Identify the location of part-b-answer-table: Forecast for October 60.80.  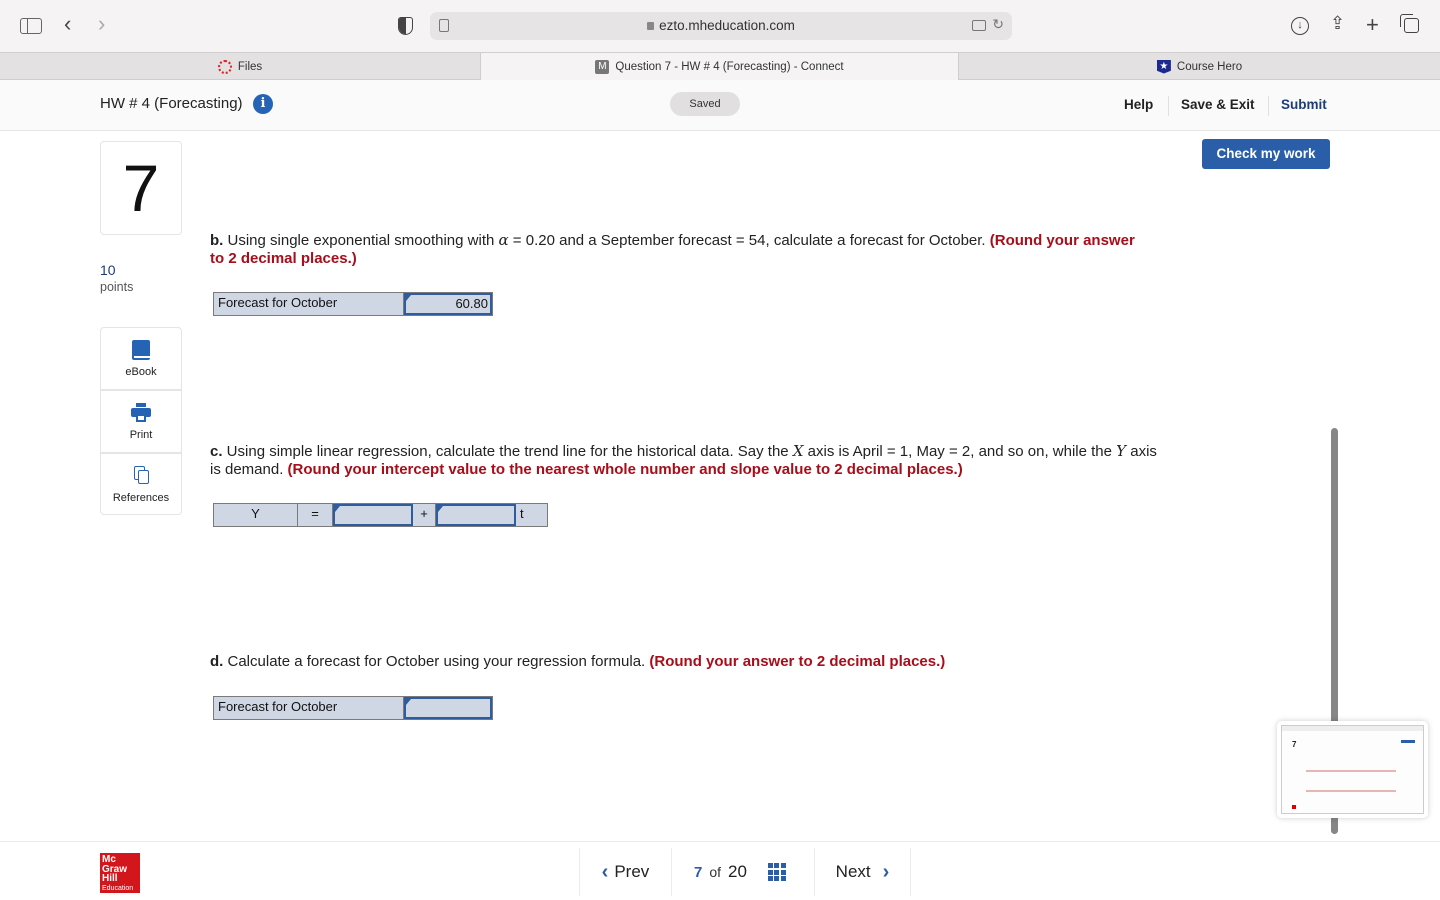
(353, 304).